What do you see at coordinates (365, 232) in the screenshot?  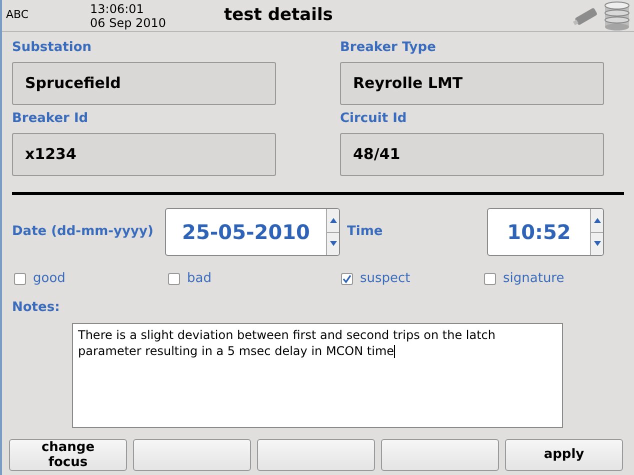 I see `time-label: Time` at bounding box center [365, 232].